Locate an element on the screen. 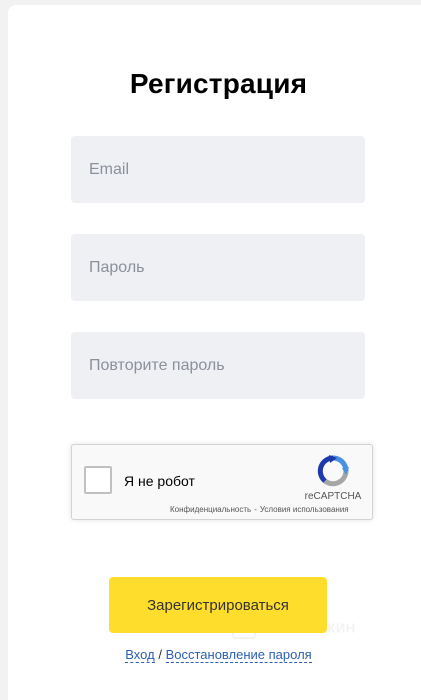 The width and height of the screenshot is (421, 700). recaptcha-terms-link: Условия использования is located at coordinates (304, 509).